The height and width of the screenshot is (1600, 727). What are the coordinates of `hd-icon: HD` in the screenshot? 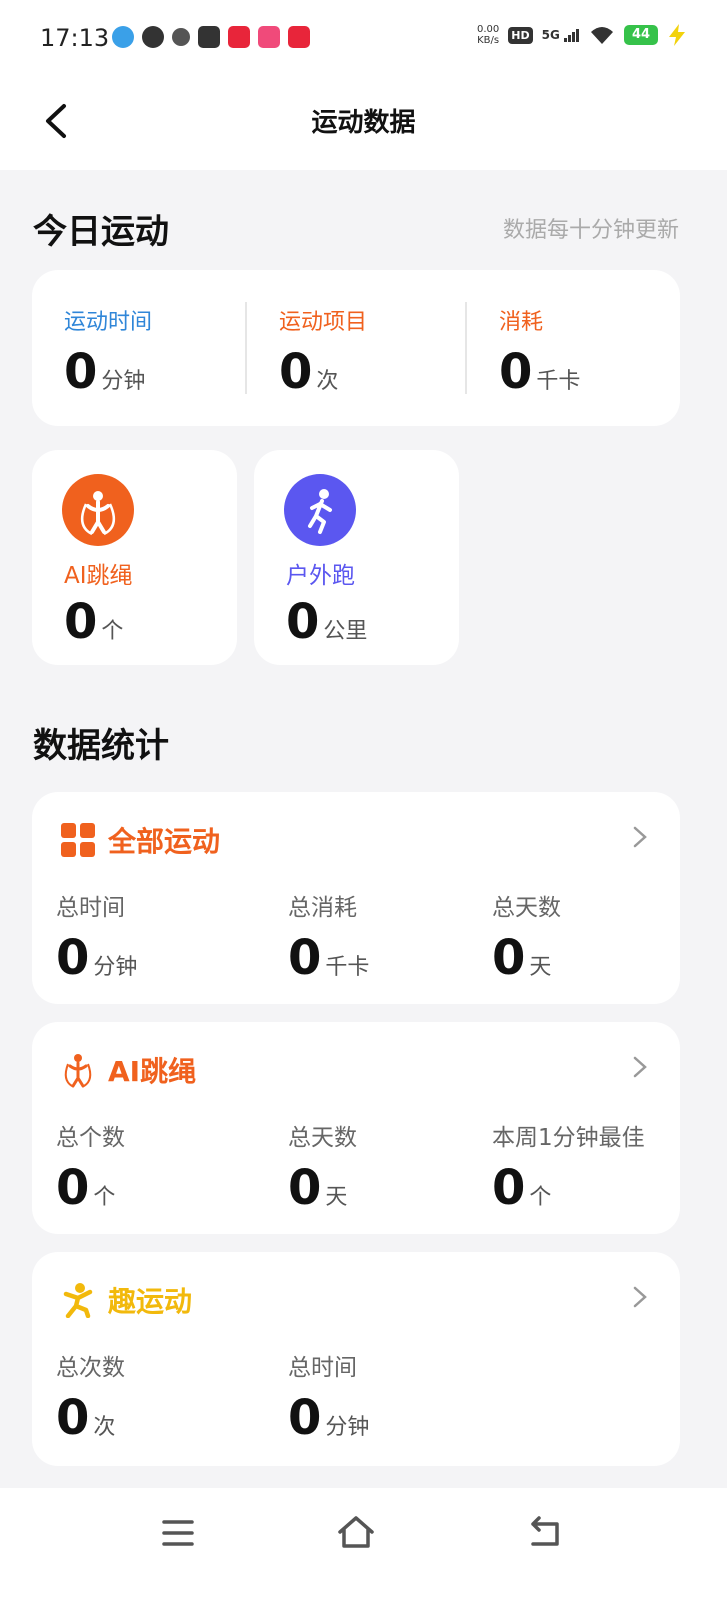 It's located at (520, 35).